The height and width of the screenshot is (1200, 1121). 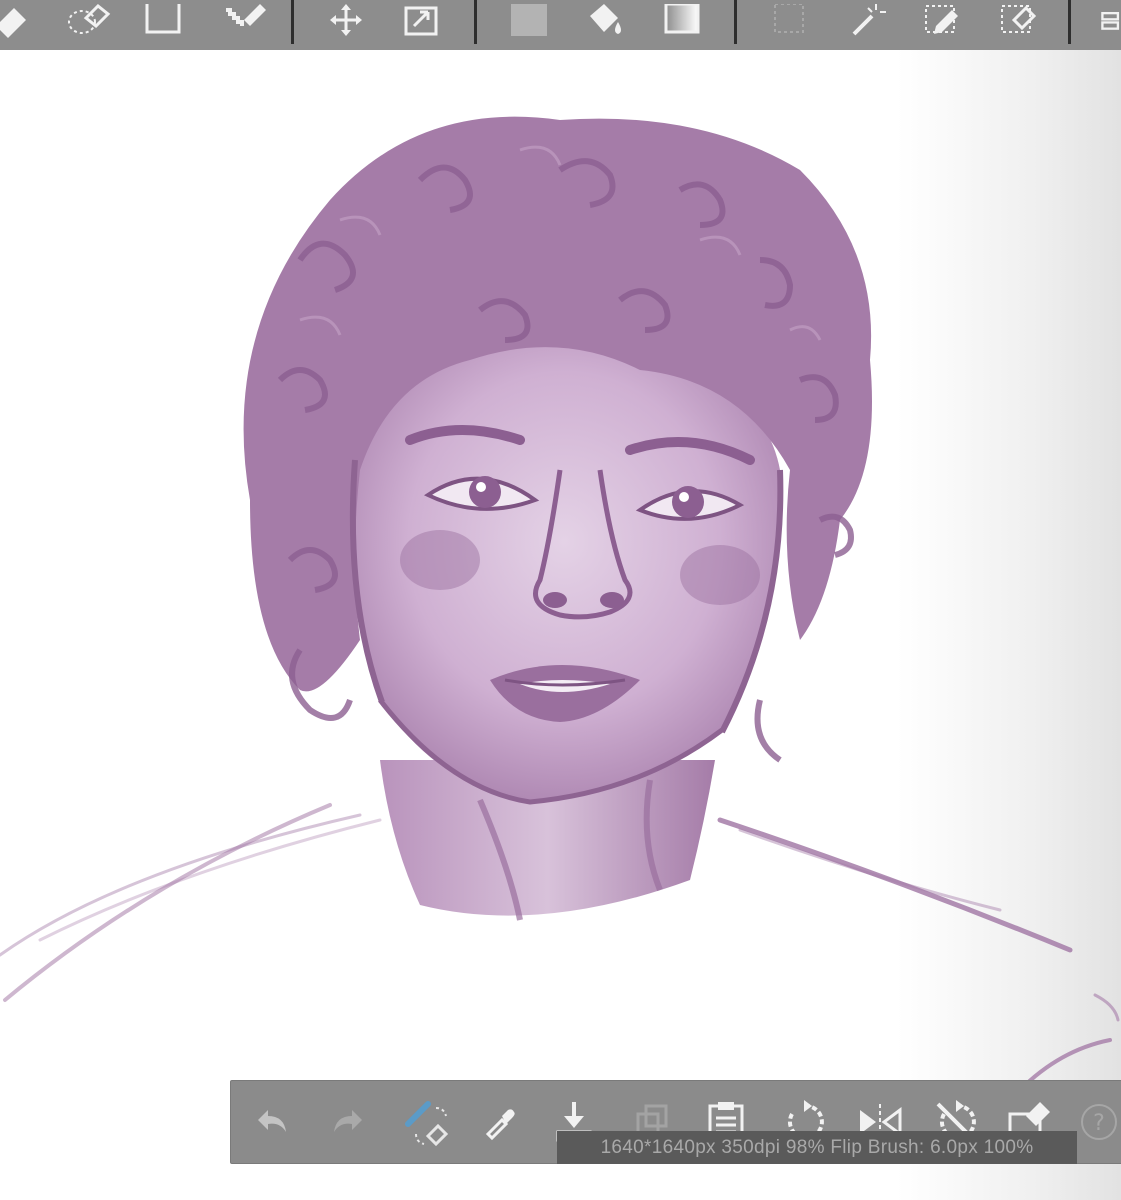 What do you see at coordinates (529, 24) in the screenshot?
I see `color-swatch-icon` at bounding box center [529, 24].